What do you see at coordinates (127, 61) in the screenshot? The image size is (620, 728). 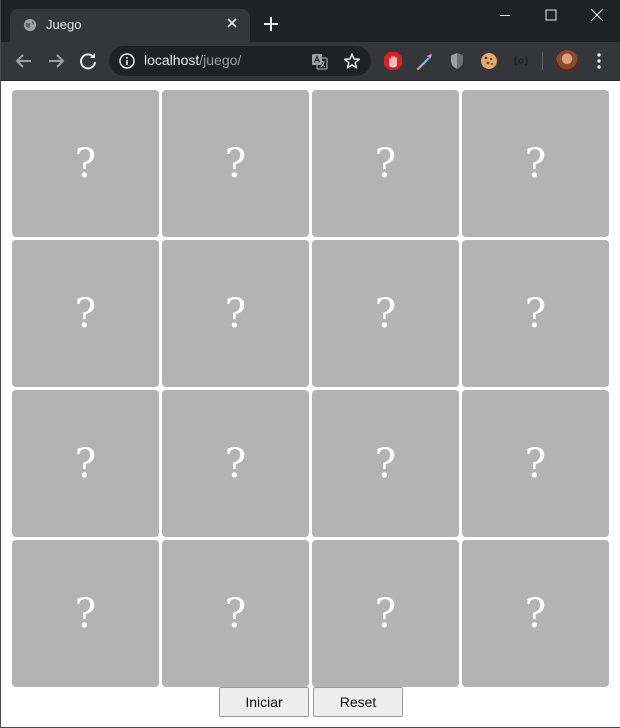 I see `info-icon` at bounding box center [127, 61].